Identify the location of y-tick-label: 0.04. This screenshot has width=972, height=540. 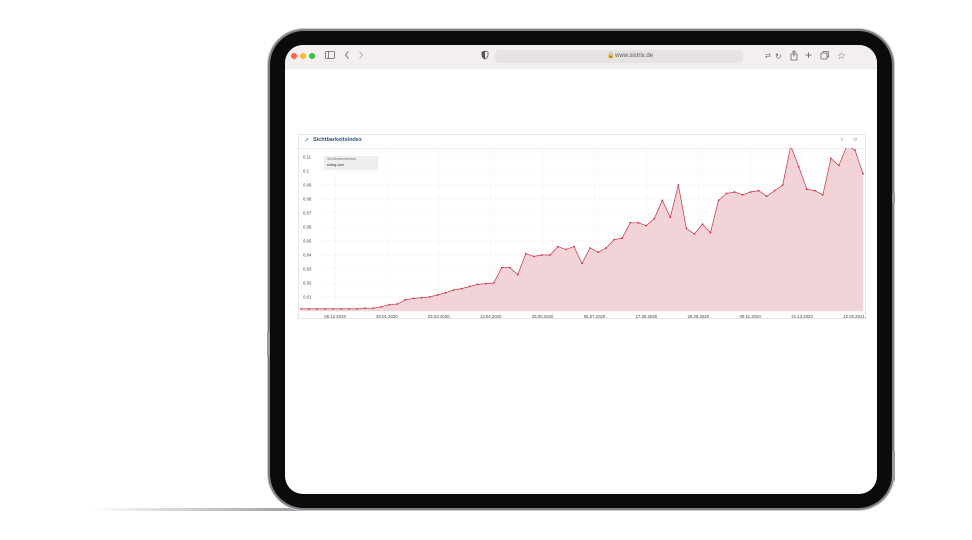
(307, 255).